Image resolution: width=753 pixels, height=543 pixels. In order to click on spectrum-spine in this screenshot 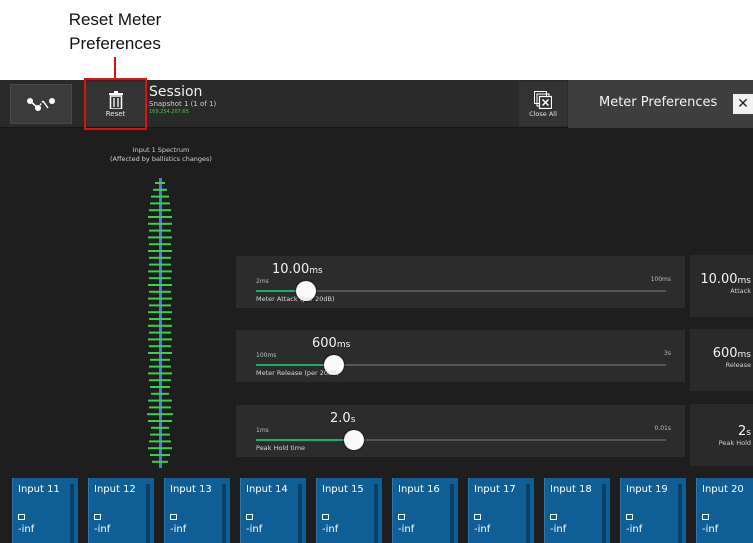, I will do `click(160, 323)`.